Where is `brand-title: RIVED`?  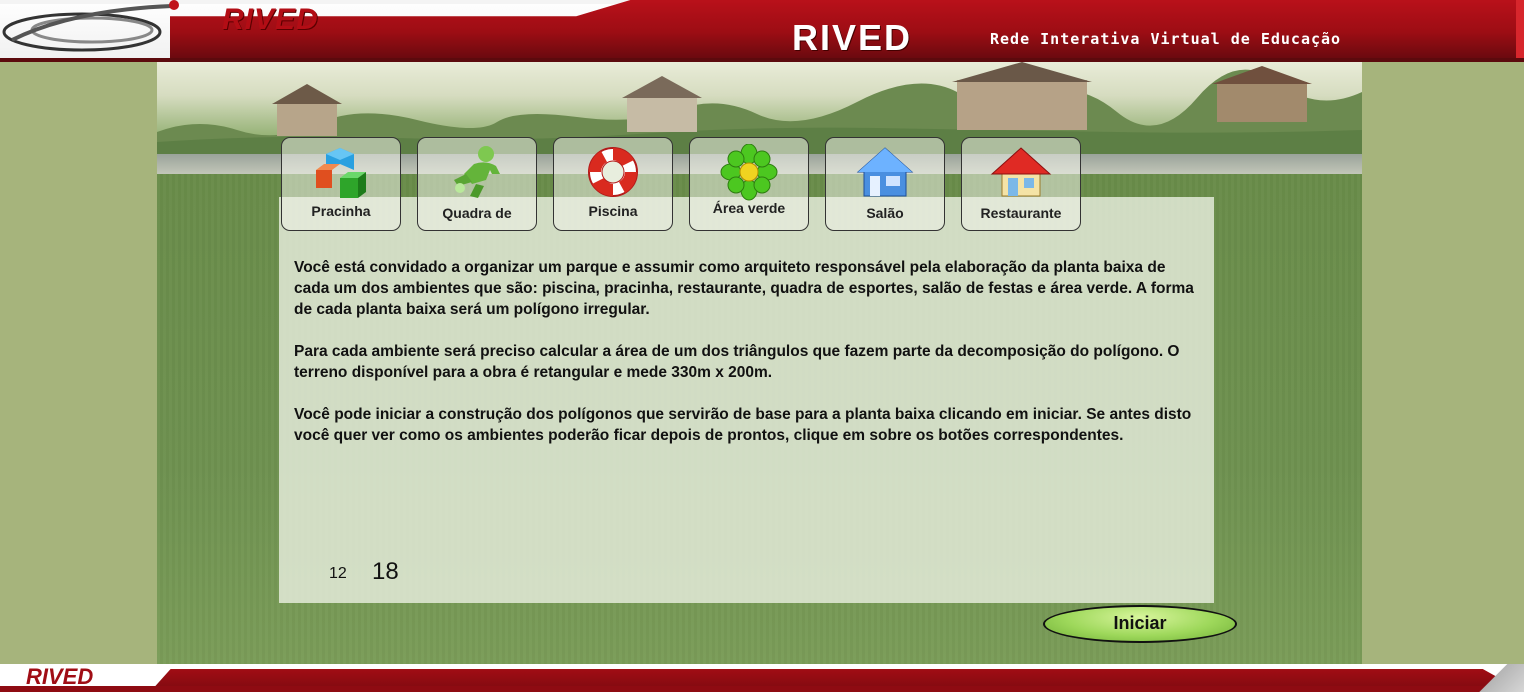 brand-title: RIVED is located at coordinates (852, 37).